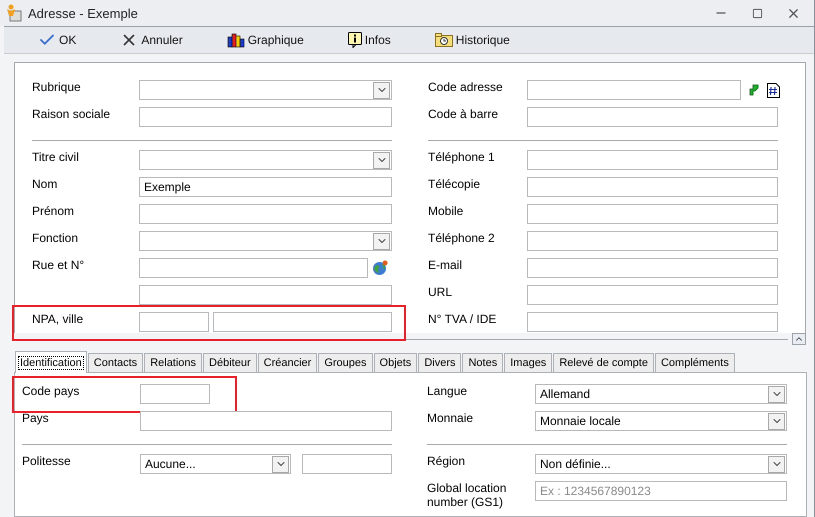 This screenshot has height=517, width=815. What do you see at coordinates (462, 238) in the screenshot?
I see `field-label: Téléphone 2` at bounding box center [462, 238].